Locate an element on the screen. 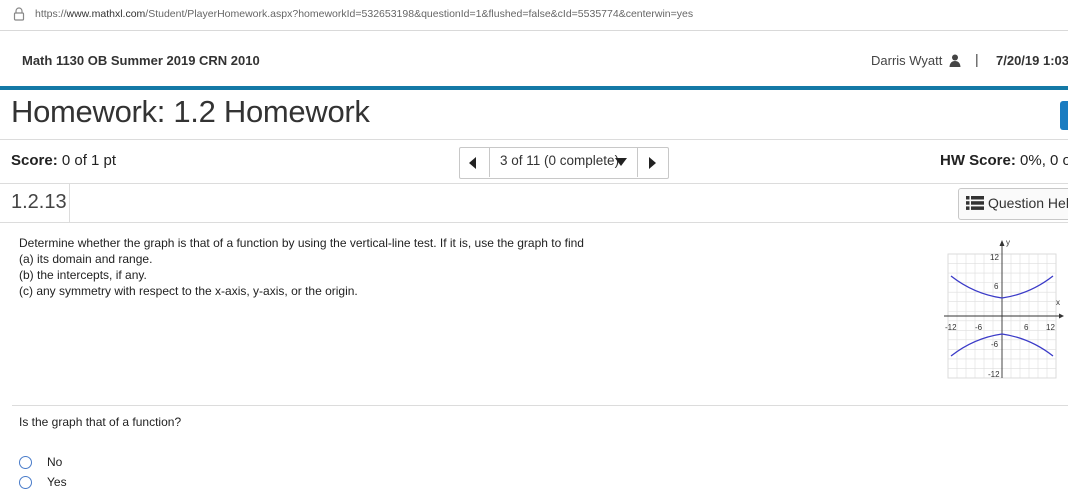 This screenshot has height=501, width=1068. url-host: www.mathxl.com is located at coordinates (106, 14).